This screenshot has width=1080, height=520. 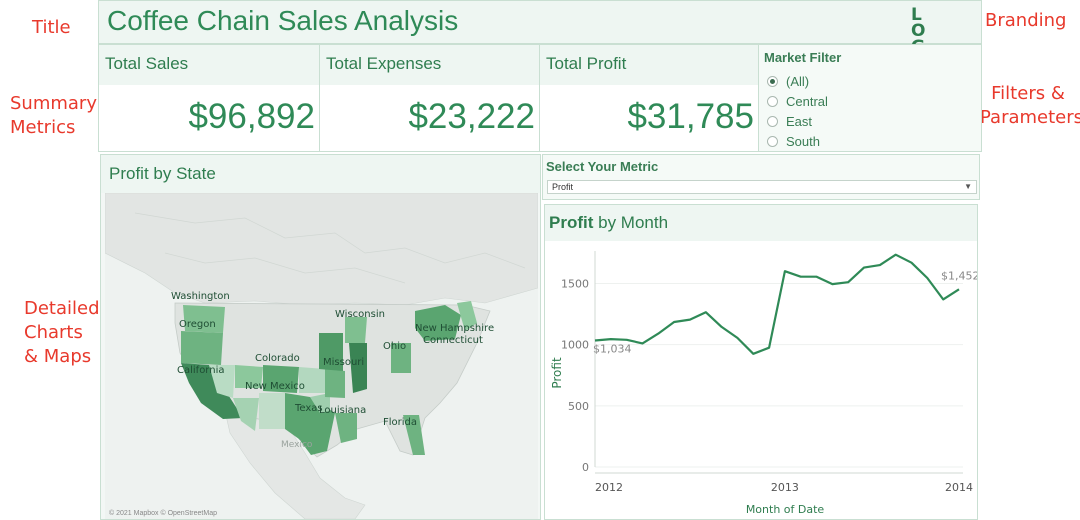 I want to click on kpi-total-sales: Total Sales $96,892, so click(x=209, y=98).